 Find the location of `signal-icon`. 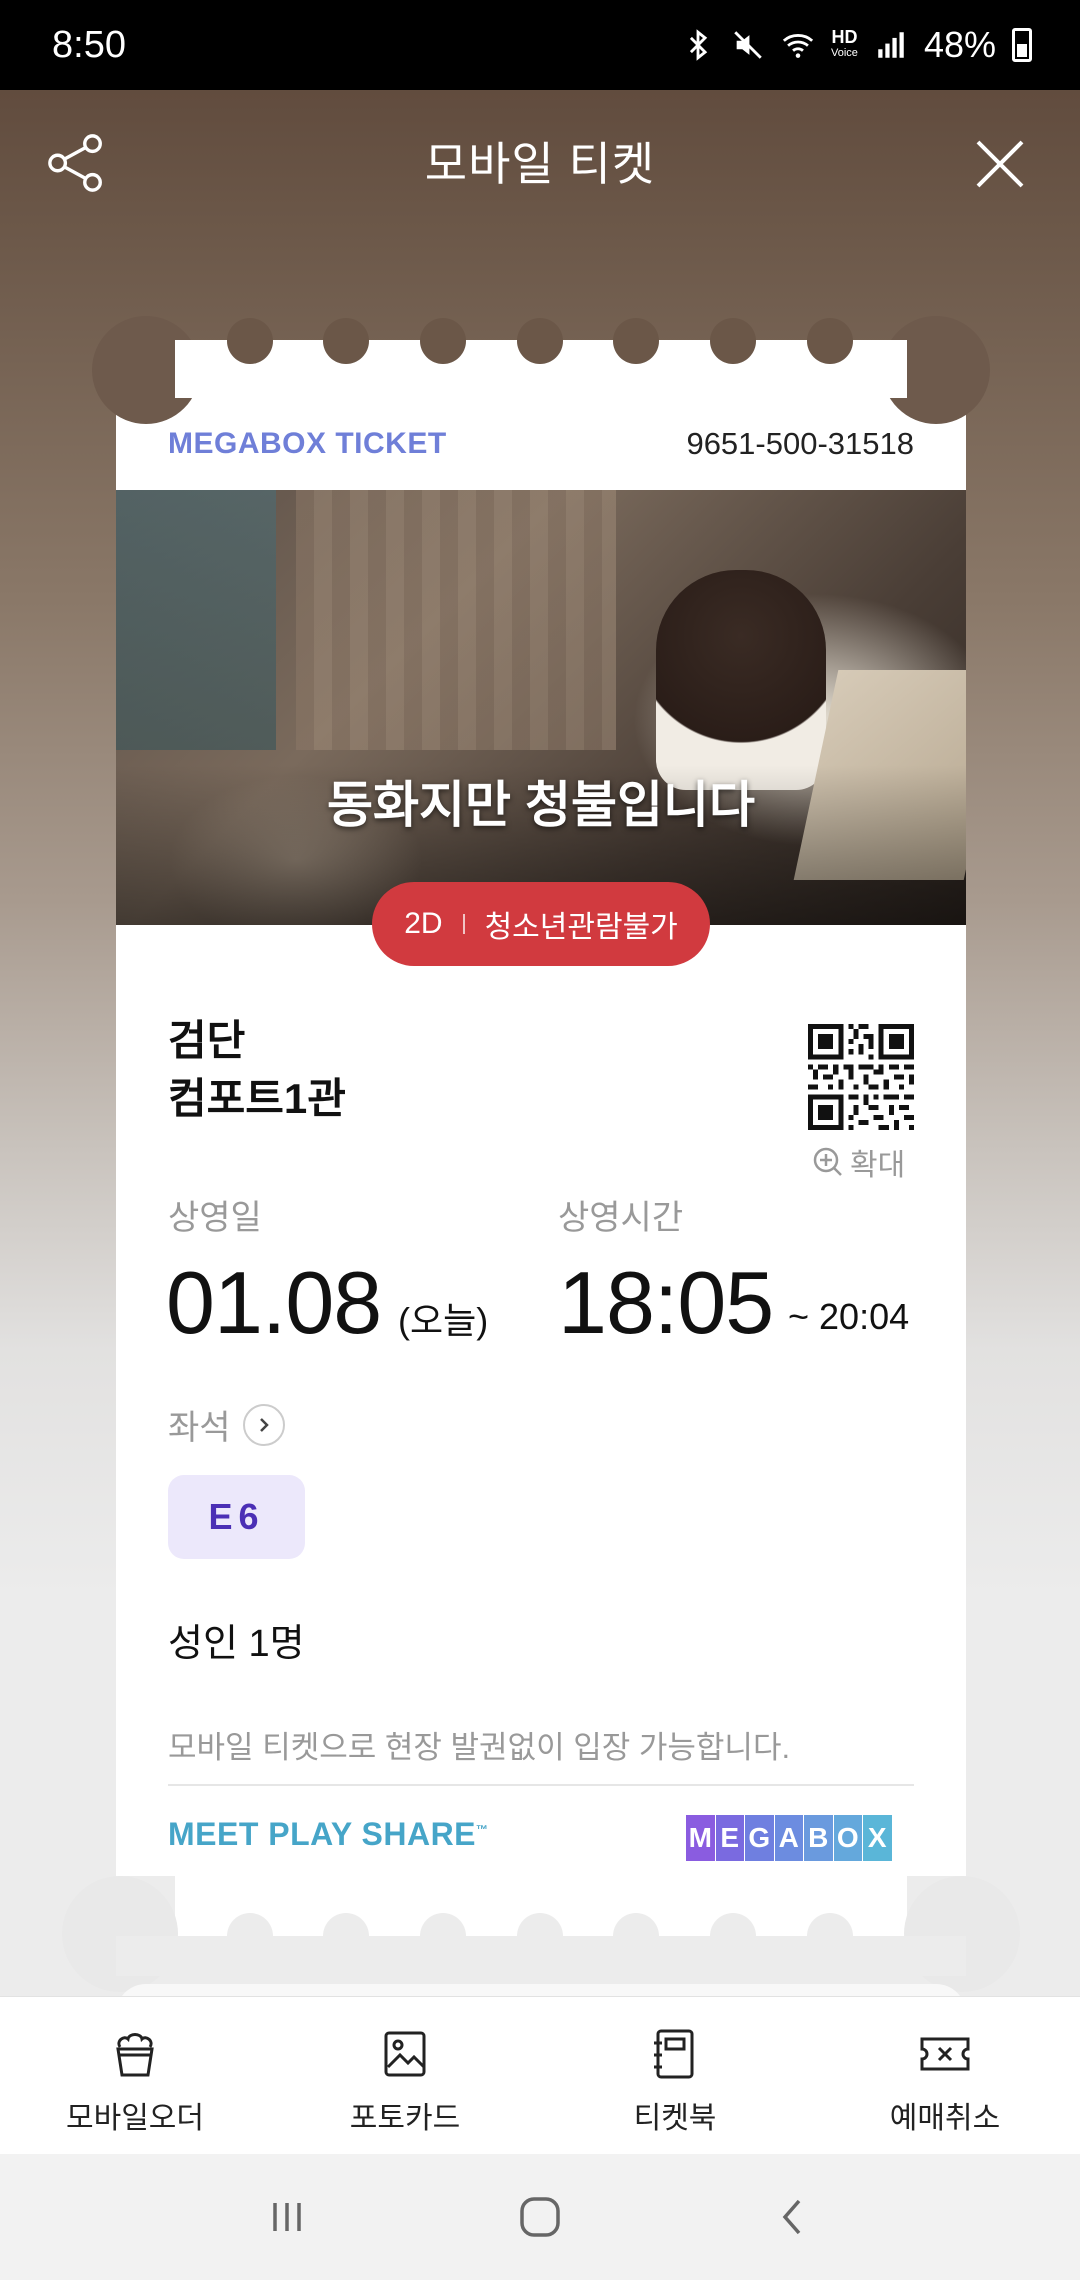

signal-icon is located at coordinates (891, 45).